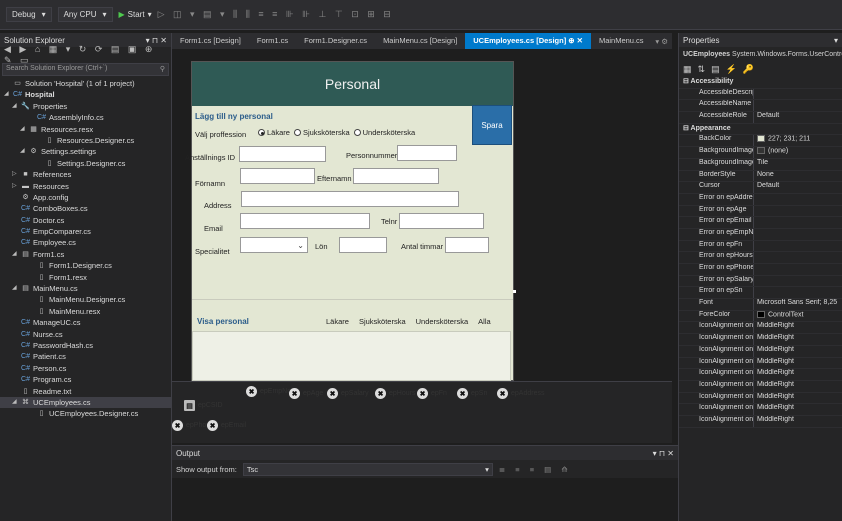 The height and width of the screenshot is (521, 842). What do you see at coordinates (85, 94) in the screenshot?
I see `tree-item: ◢ C# Hospital` at bounding box center [85, 94].